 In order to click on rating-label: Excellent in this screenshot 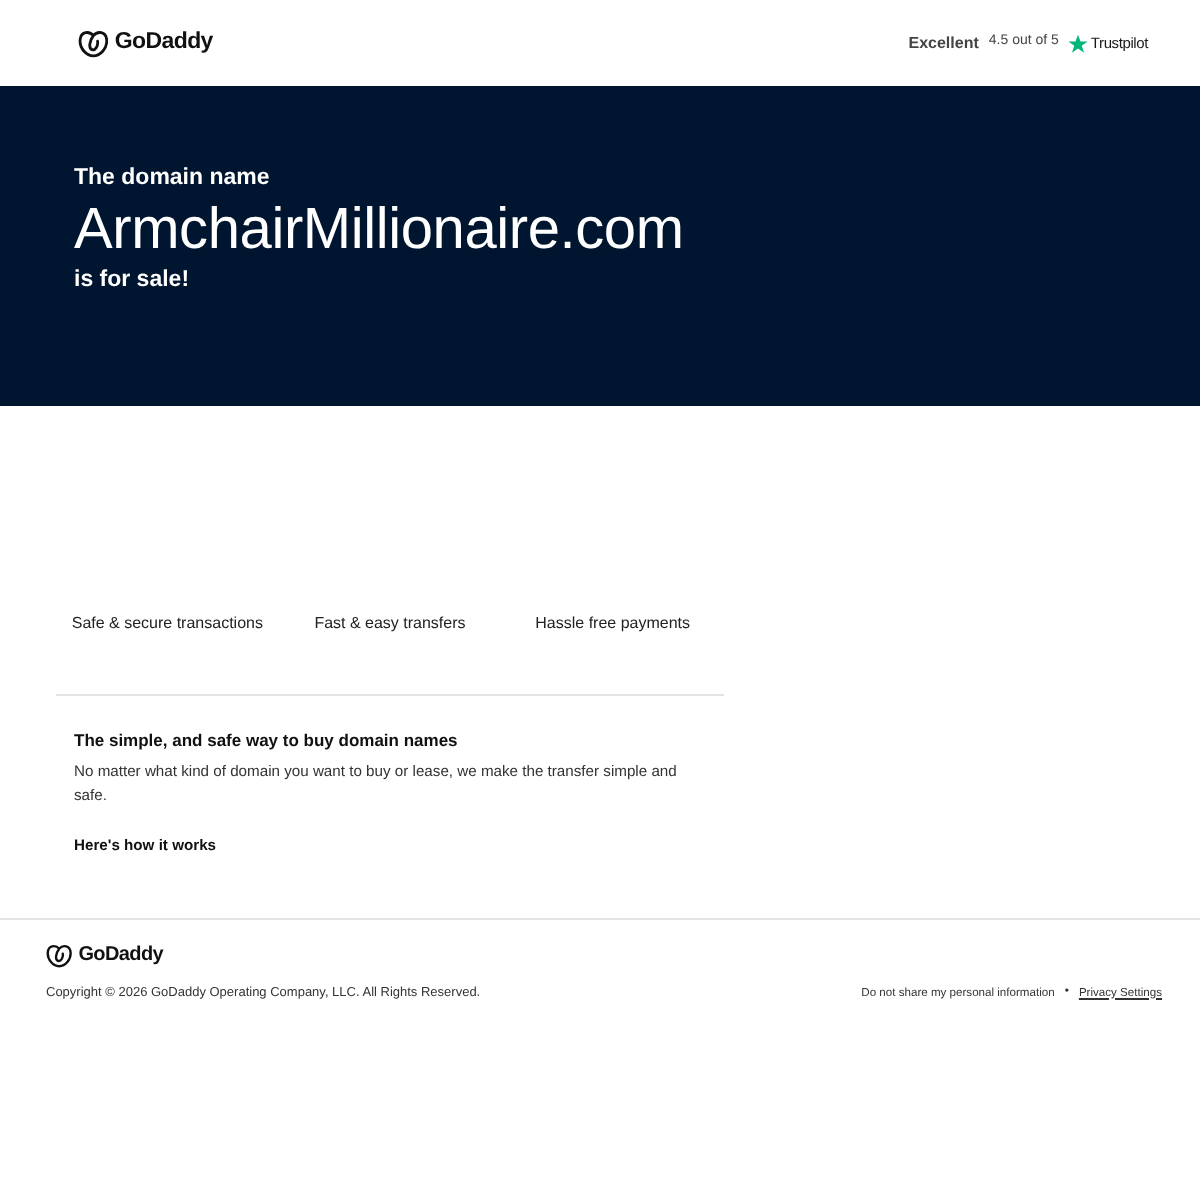, I will do `click(943, 43)`.